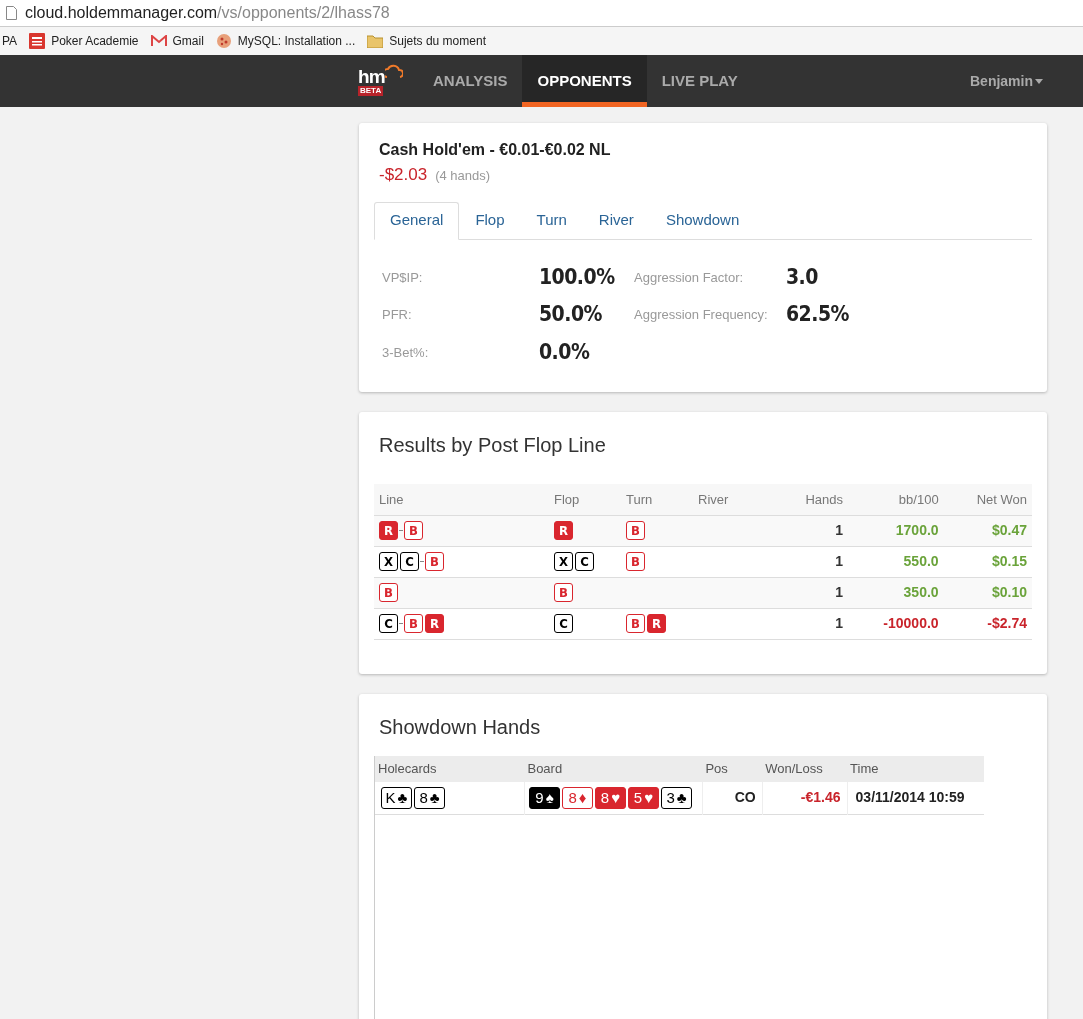  What do you see at coordinates (915, 768) in the screenshot?
I see `column-header: Time` at bounding box center [915, 768].